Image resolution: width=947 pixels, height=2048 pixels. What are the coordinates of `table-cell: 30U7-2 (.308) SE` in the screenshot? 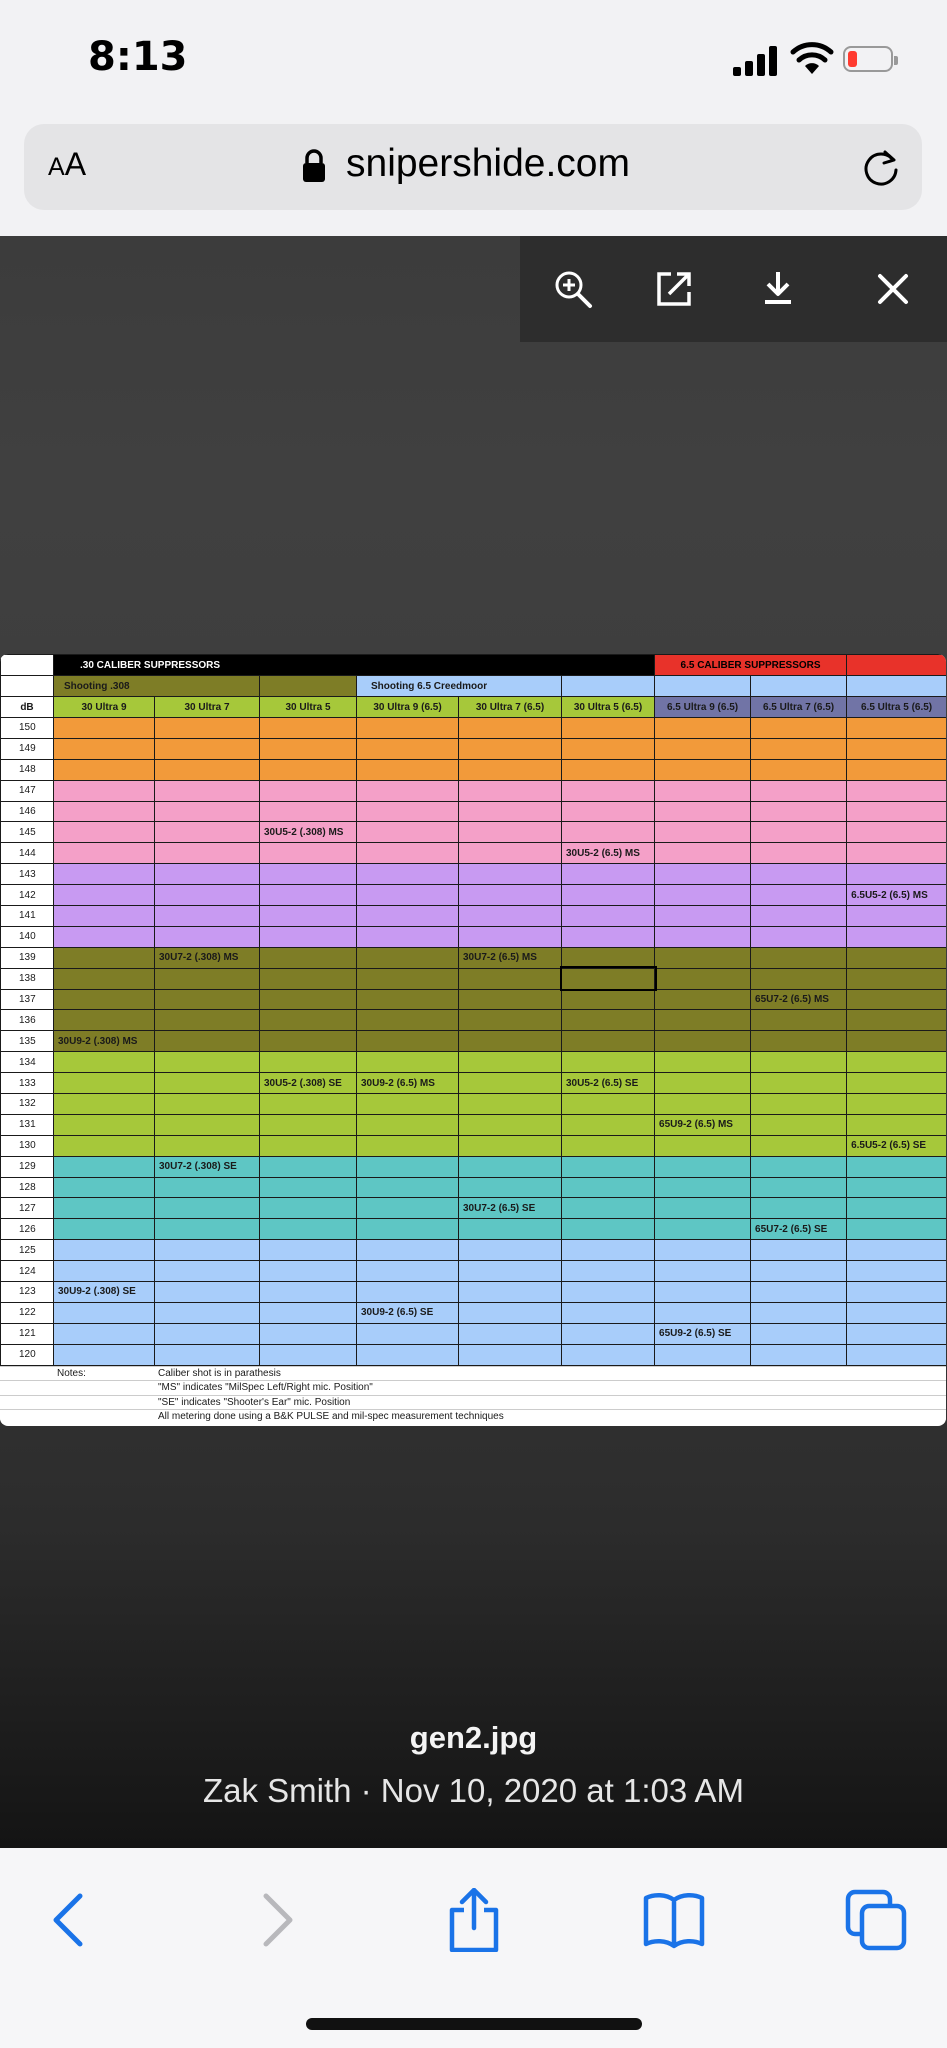 It's located at (207, 1166).